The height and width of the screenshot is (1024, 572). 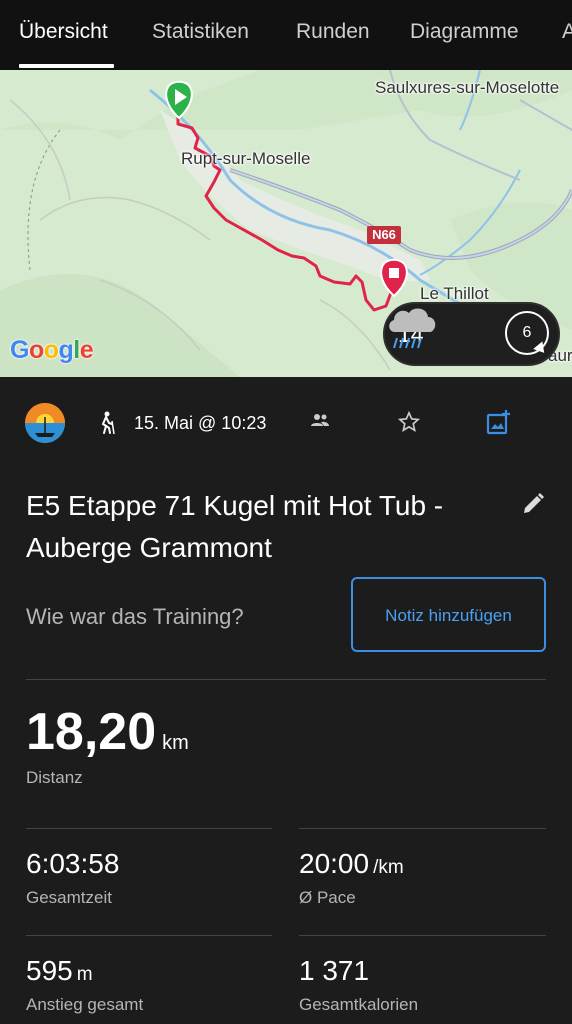 What do you see at coordinates (69, 897) in the screenshot?
I see `total-time-label: Gesamtzeit` at bounding box center [69, 897].